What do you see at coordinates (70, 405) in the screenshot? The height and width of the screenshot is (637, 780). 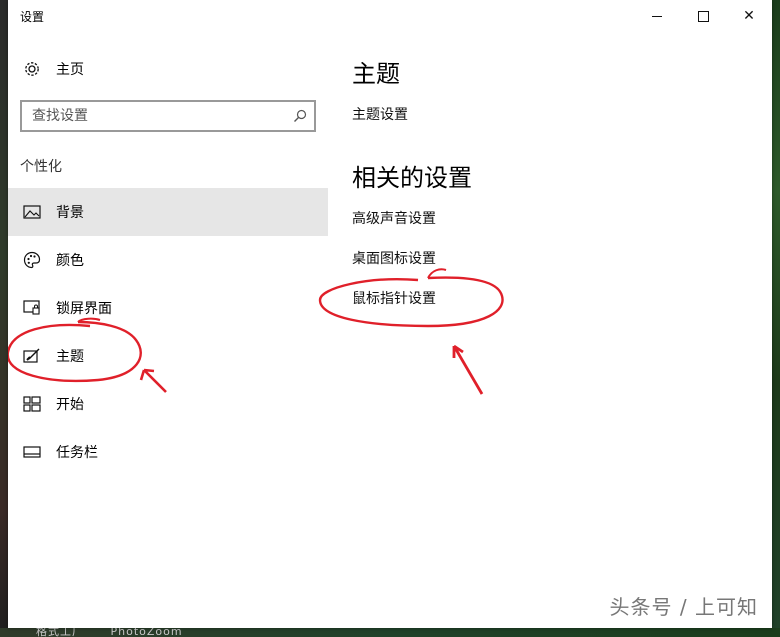 I see `sidebar-item-label: 开始` at bounding box center [70, 405].